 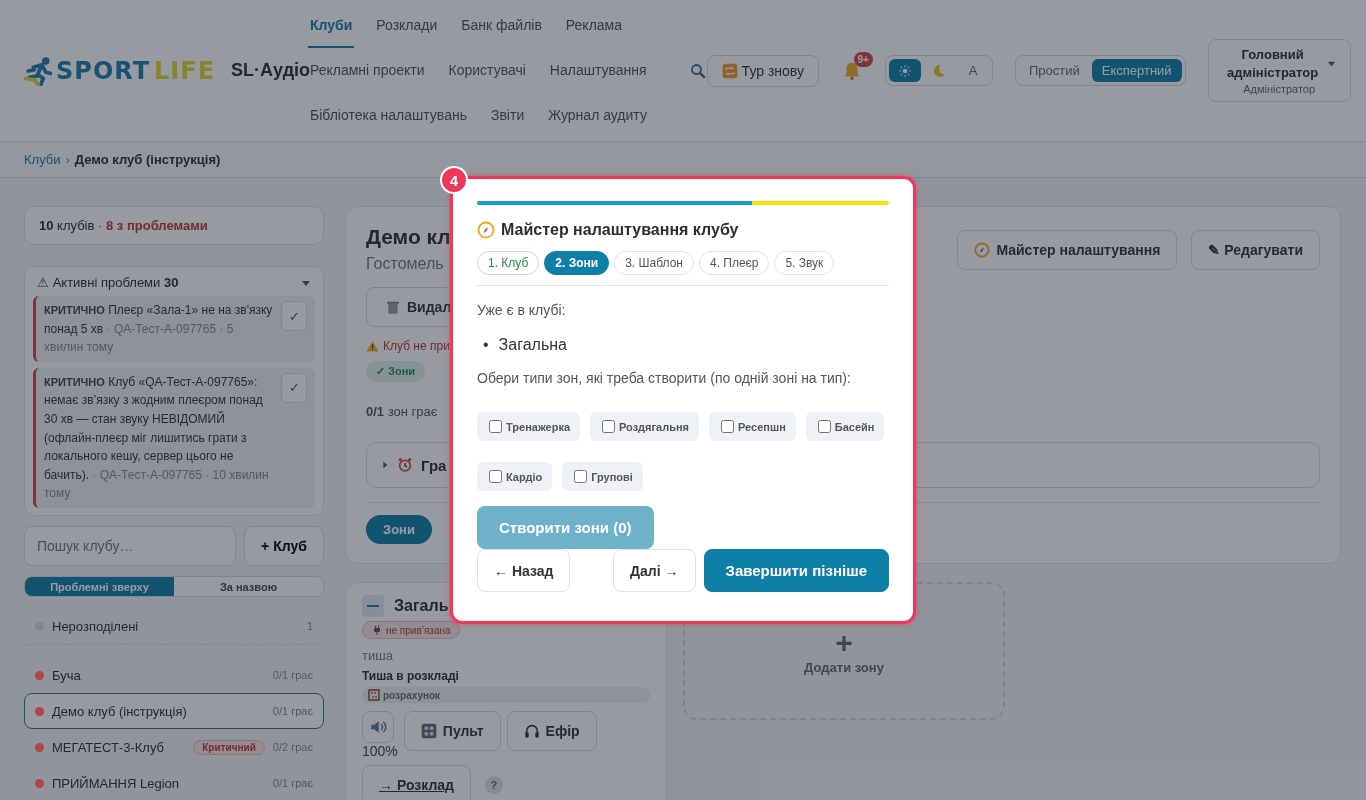 I want to click on warning-text: Клуб не при, so click(x=416, y=346).